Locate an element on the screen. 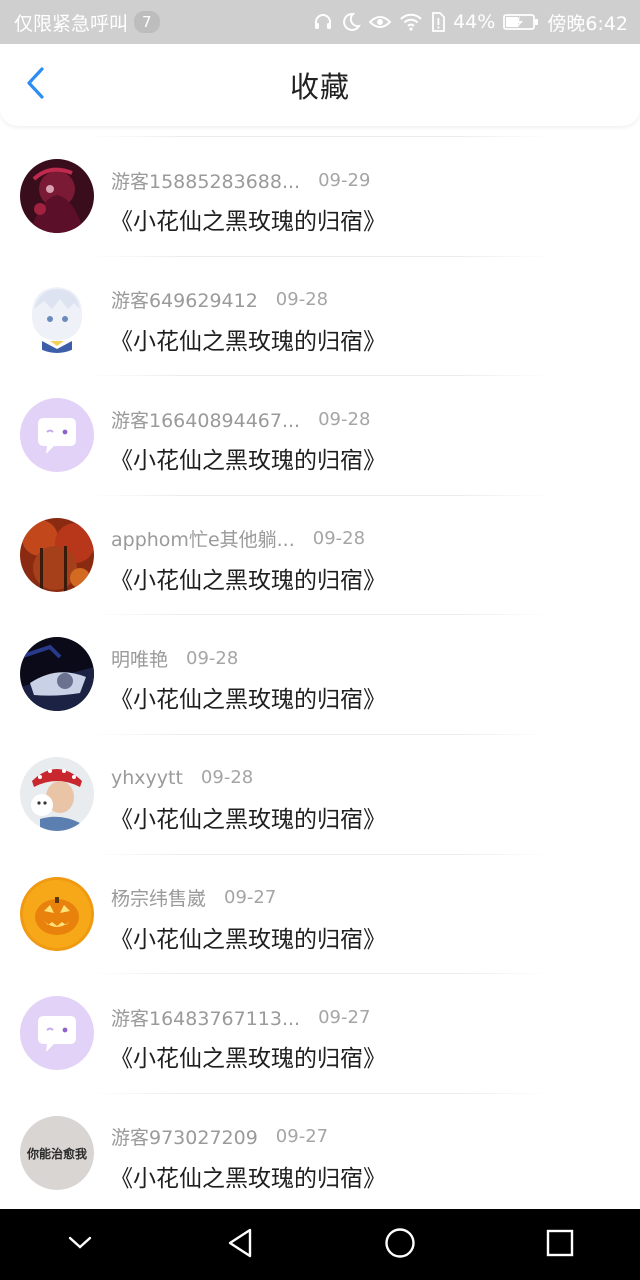 The width and height of the screenshot is (640, 1280). item-meta: yhxyytt 09-28 is located at coordinates (182, 778).